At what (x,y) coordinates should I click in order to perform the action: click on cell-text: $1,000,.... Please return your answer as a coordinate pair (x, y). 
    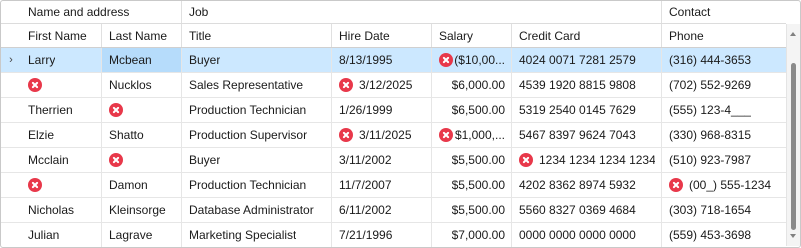
    Looking at the image, I should click on (479, 135).